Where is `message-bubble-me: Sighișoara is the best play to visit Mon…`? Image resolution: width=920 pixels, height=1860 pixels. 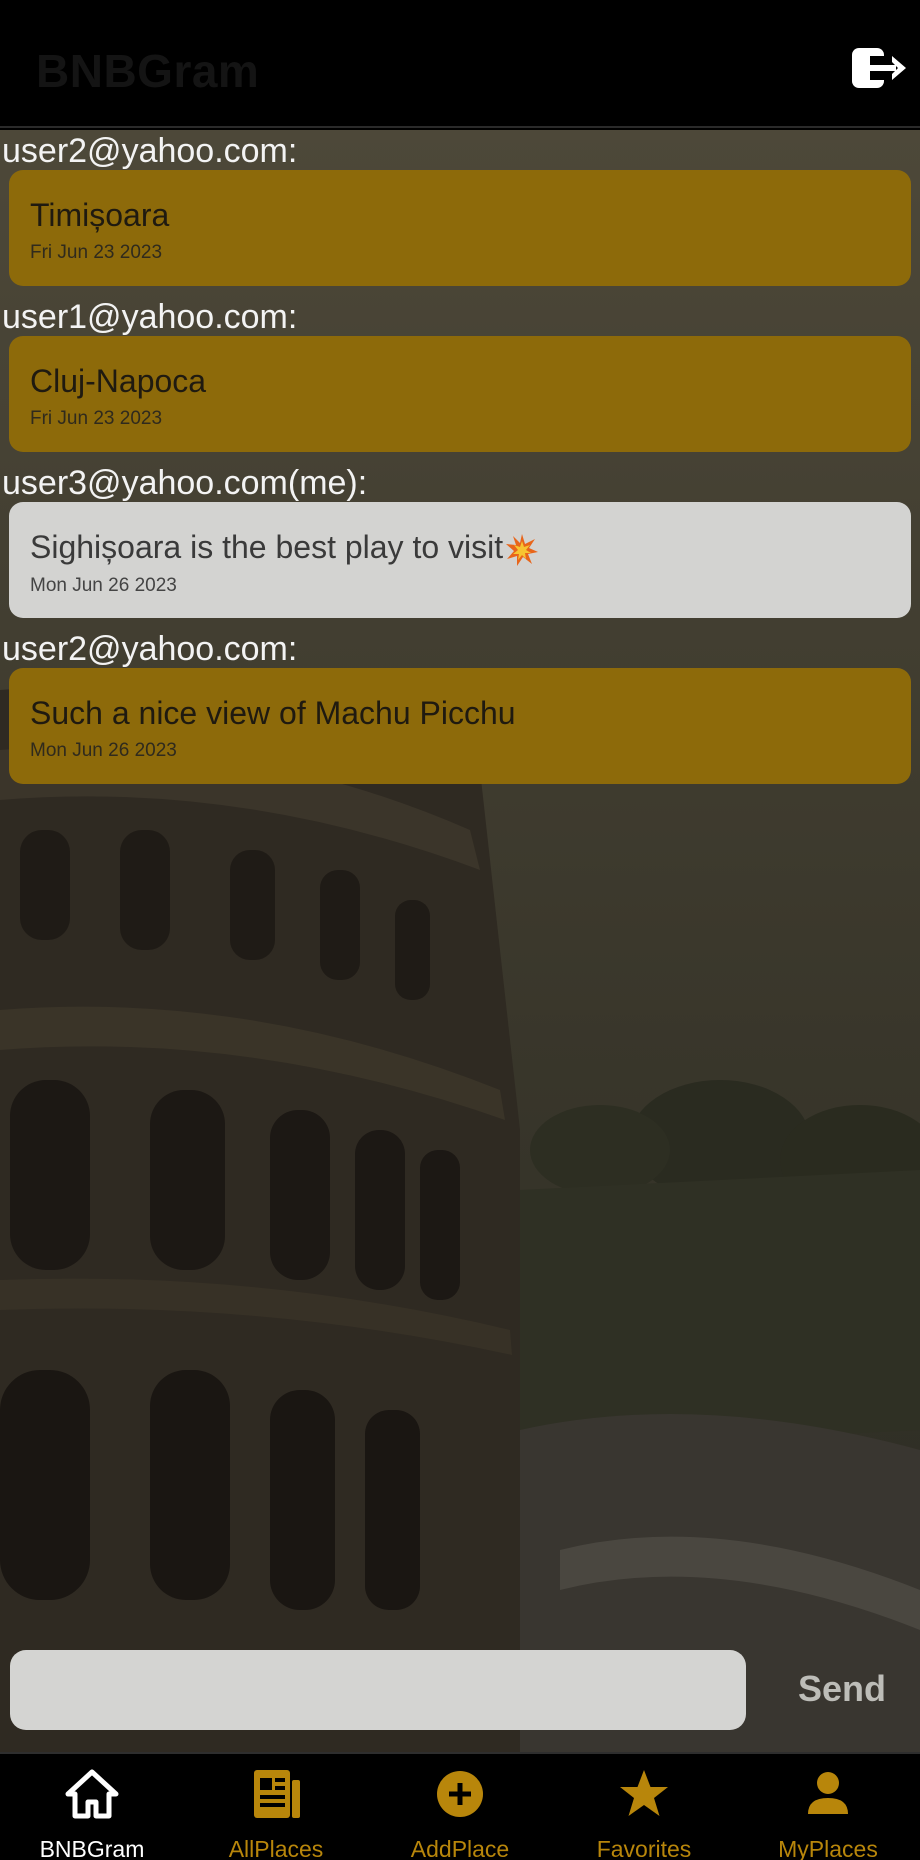 message-bubble-me: Sighișoara is the best play to visit Mon… is located at coordinates (460, 560).